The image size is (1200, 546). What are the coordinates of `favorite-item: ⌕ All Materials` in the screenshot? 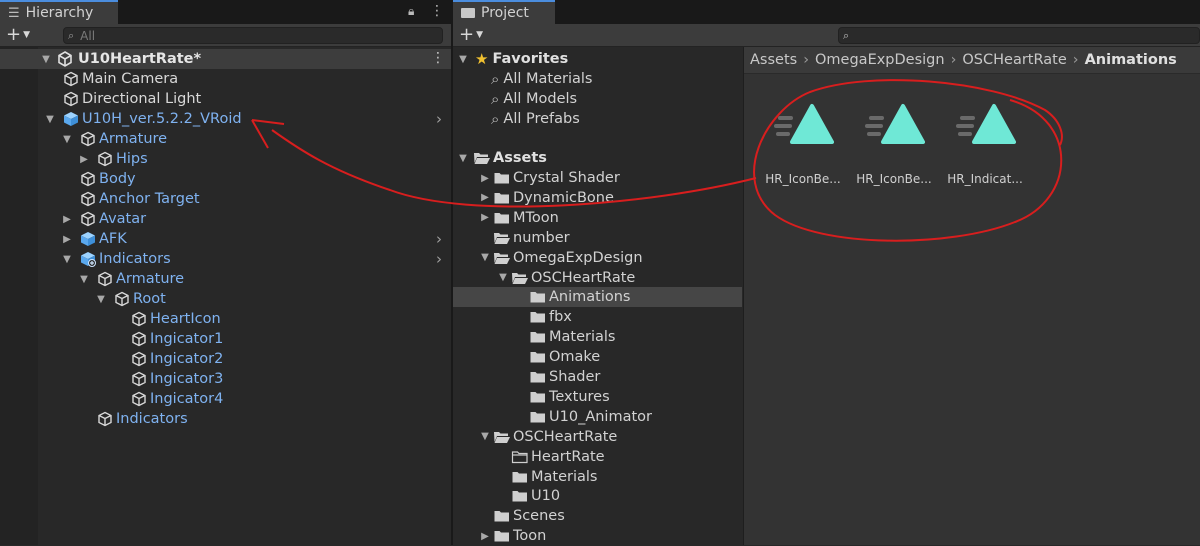 It's located at (541, 79).